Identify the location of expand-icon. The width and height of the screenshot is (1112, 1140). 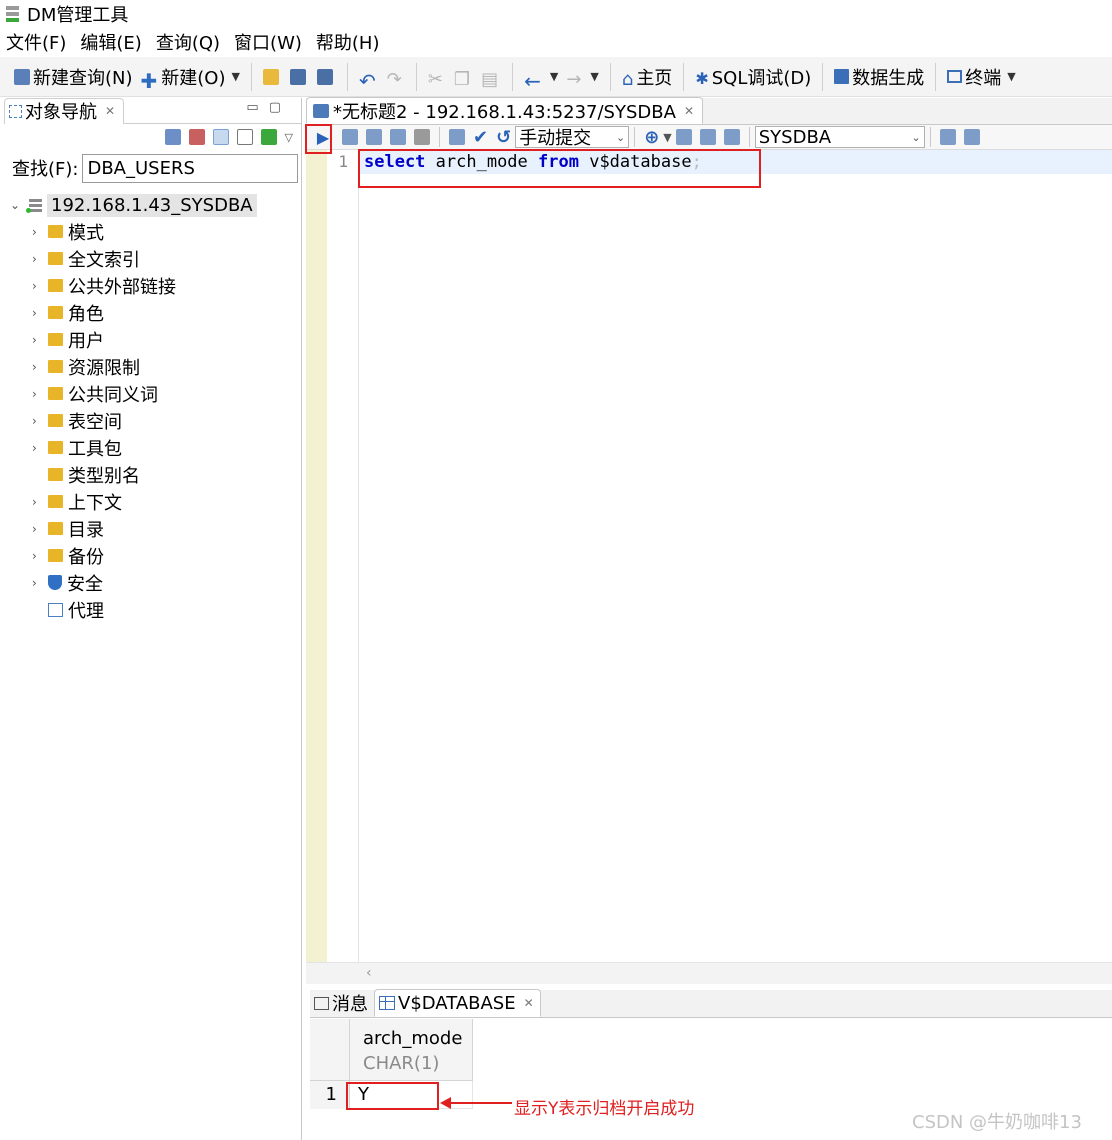
(268, 137).